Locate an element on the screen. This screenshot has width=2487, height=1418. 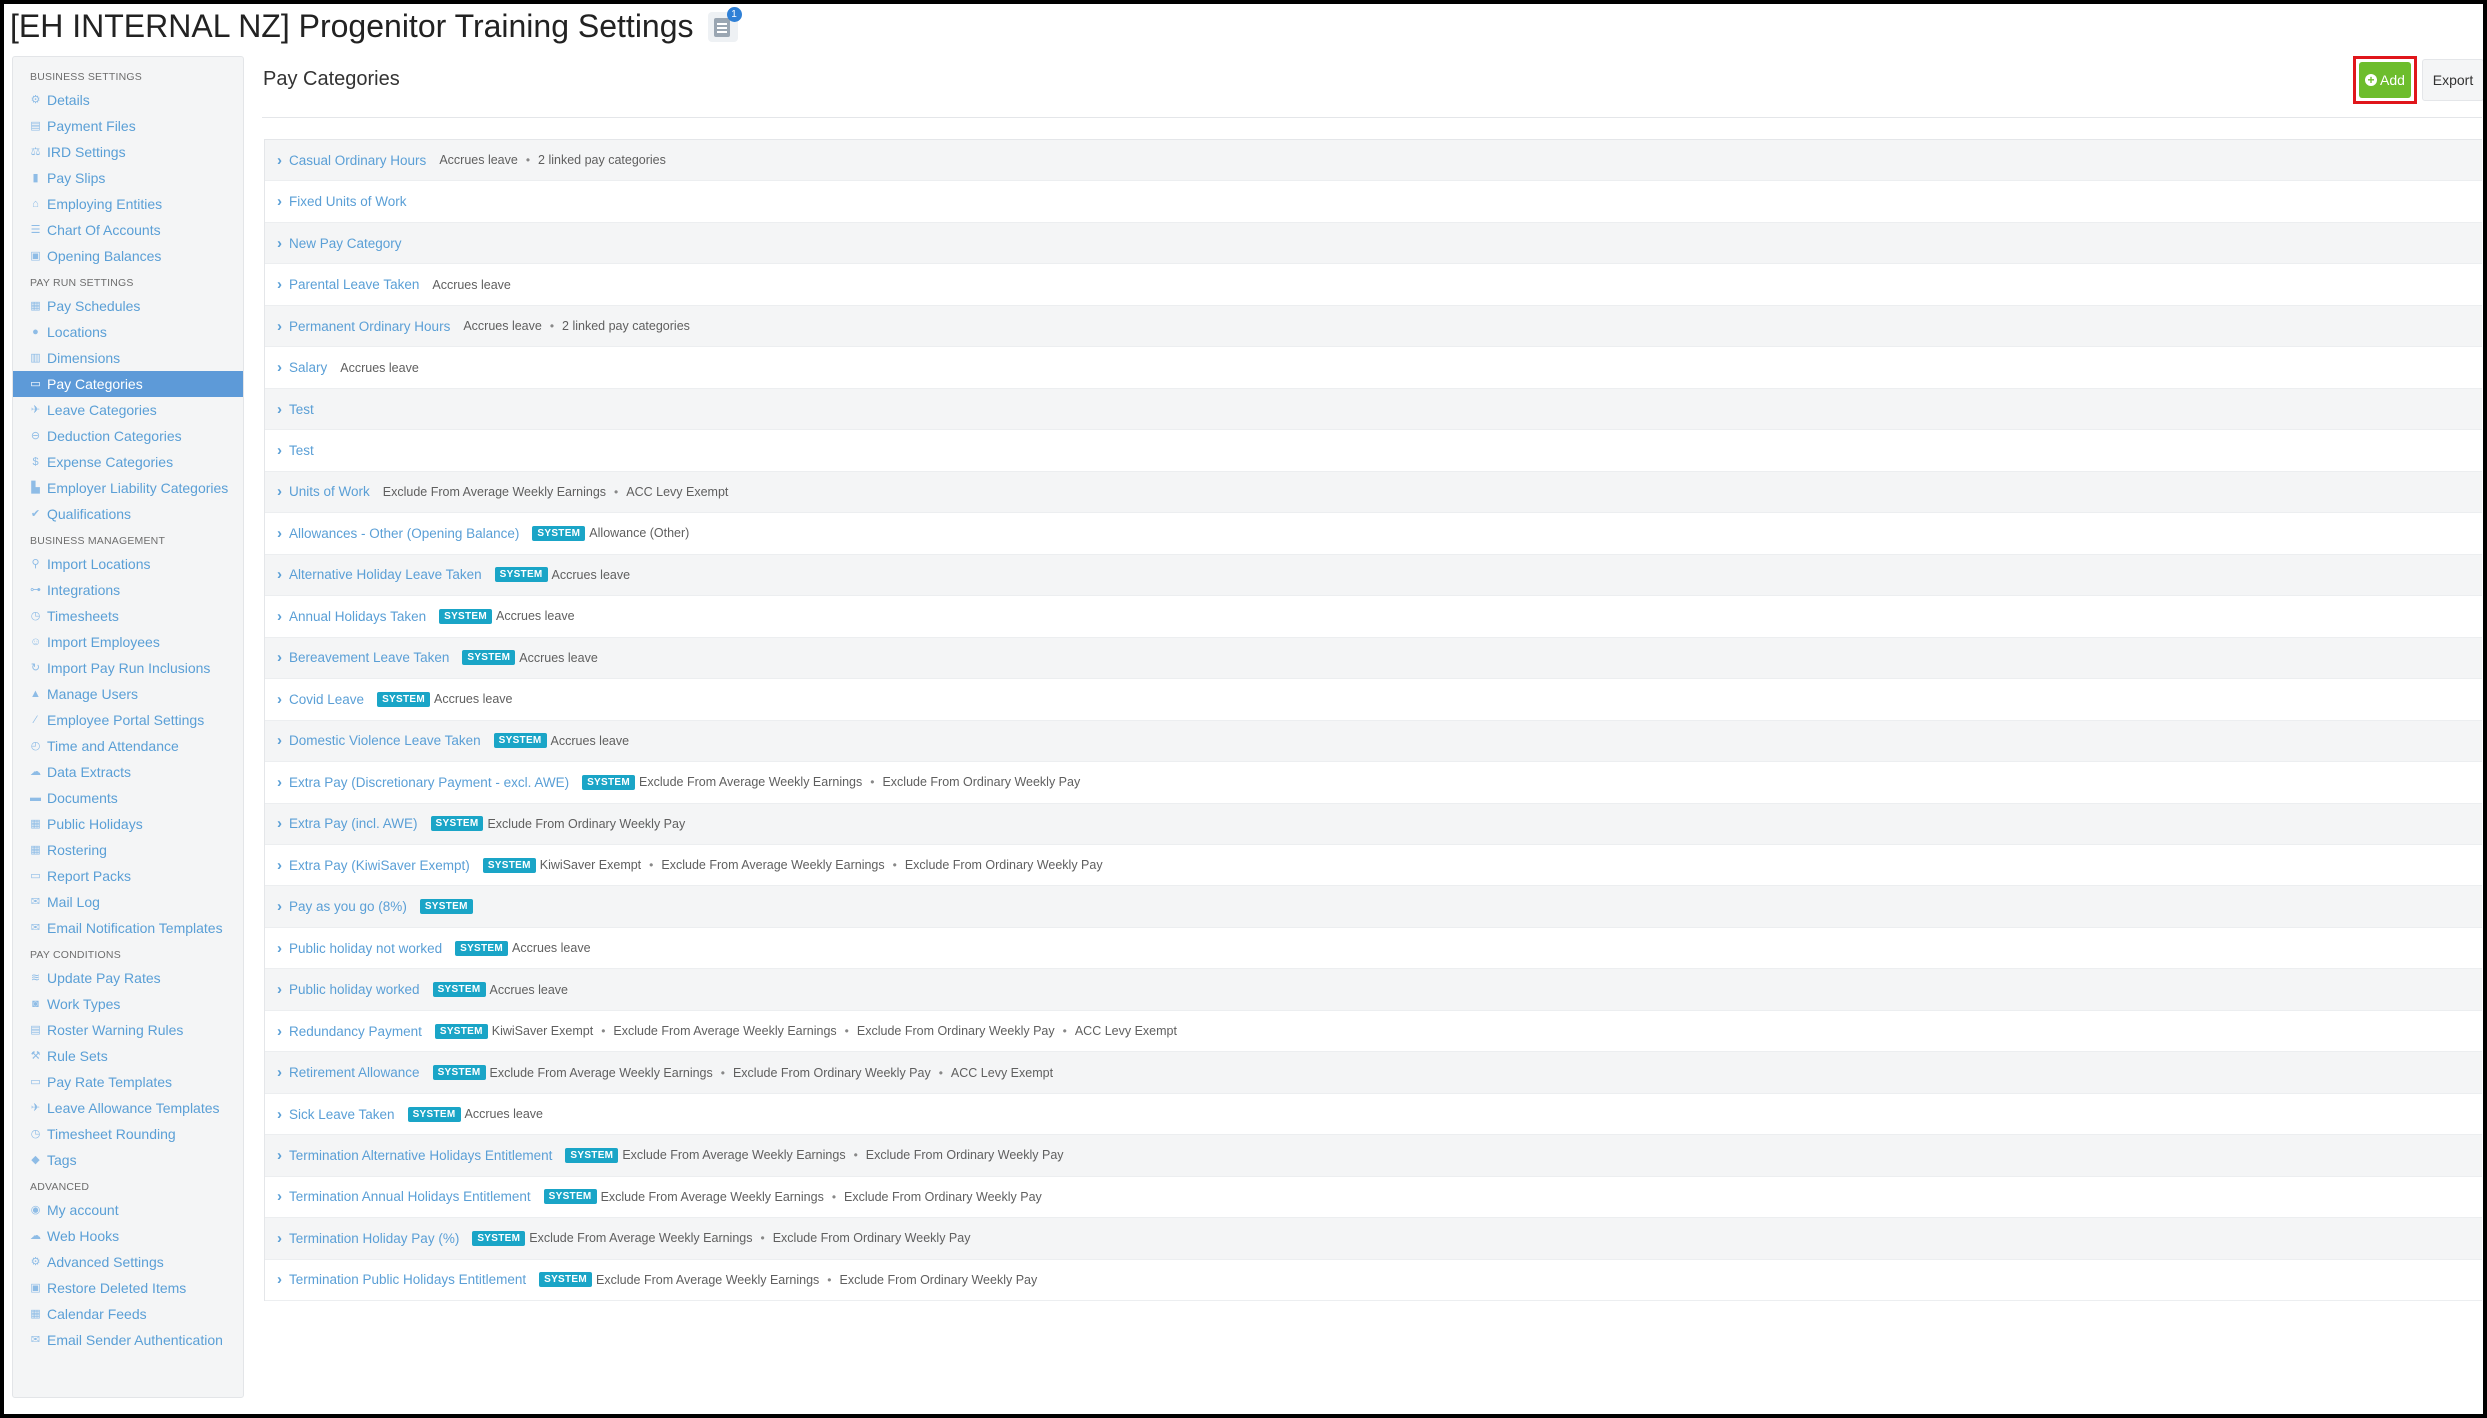
export-button: Export is located at coordinates (2452, 80).